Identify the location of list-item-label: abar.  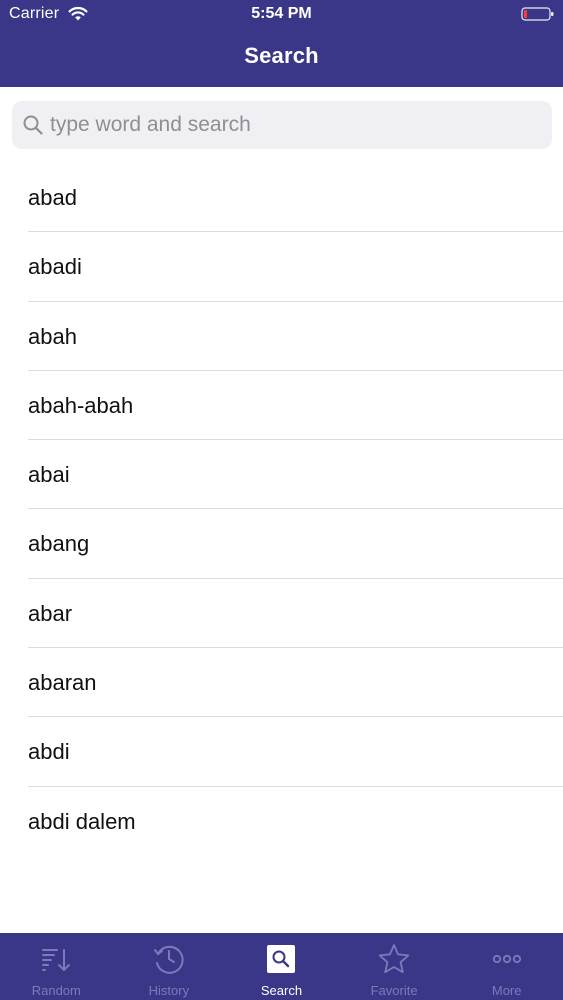
(50, 613).